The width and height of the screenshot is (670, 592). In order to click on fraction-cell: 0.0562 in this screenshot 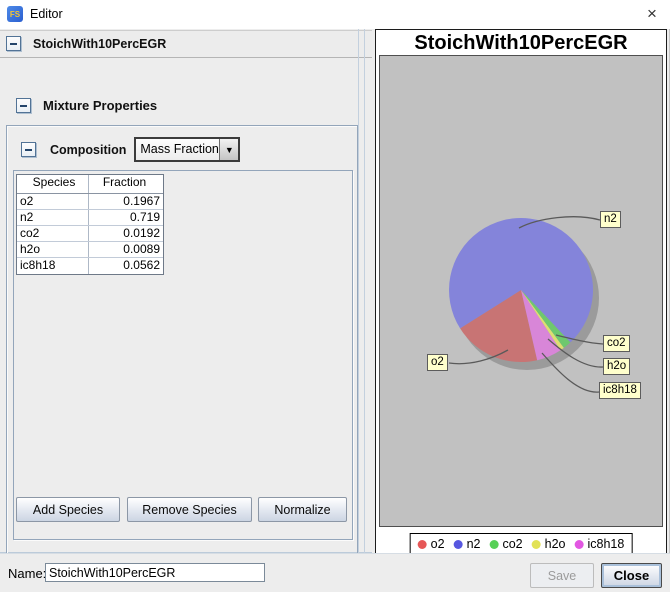, I will do `click(126, 266)`.